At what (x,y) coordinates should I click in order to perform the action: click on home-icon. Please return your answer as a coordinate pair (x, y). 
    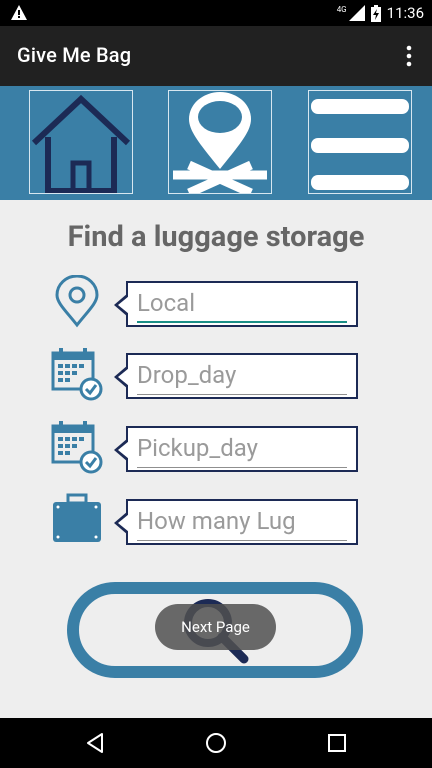
    Looking at the image, I should click on (81, 144).